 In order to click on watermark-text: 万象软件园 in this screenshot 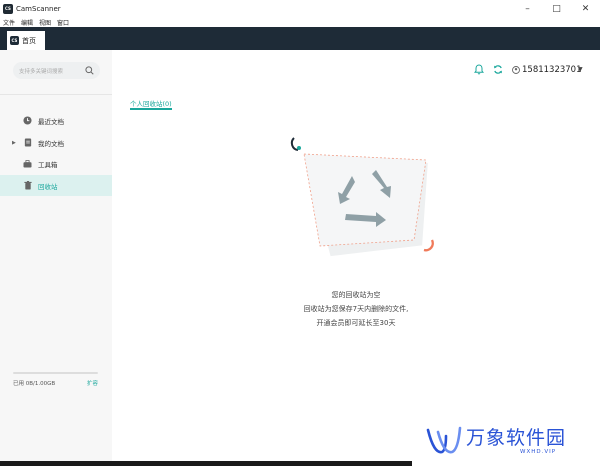, I will do `click(516, 438)`.